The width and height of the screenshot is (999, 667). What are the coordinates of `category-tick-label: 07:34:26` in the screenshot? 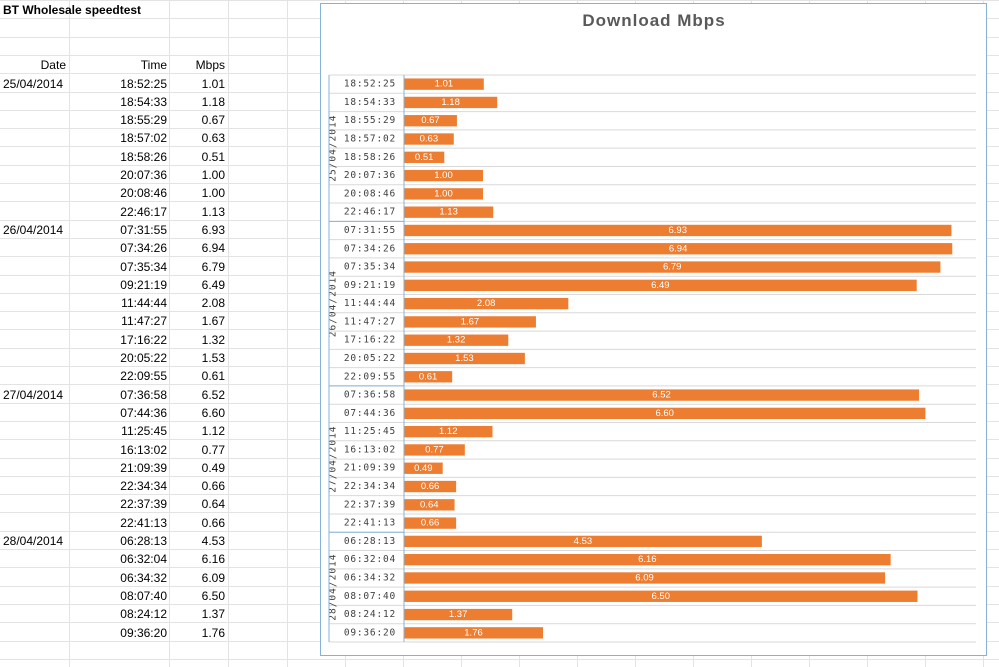 It's located at (370, 248).